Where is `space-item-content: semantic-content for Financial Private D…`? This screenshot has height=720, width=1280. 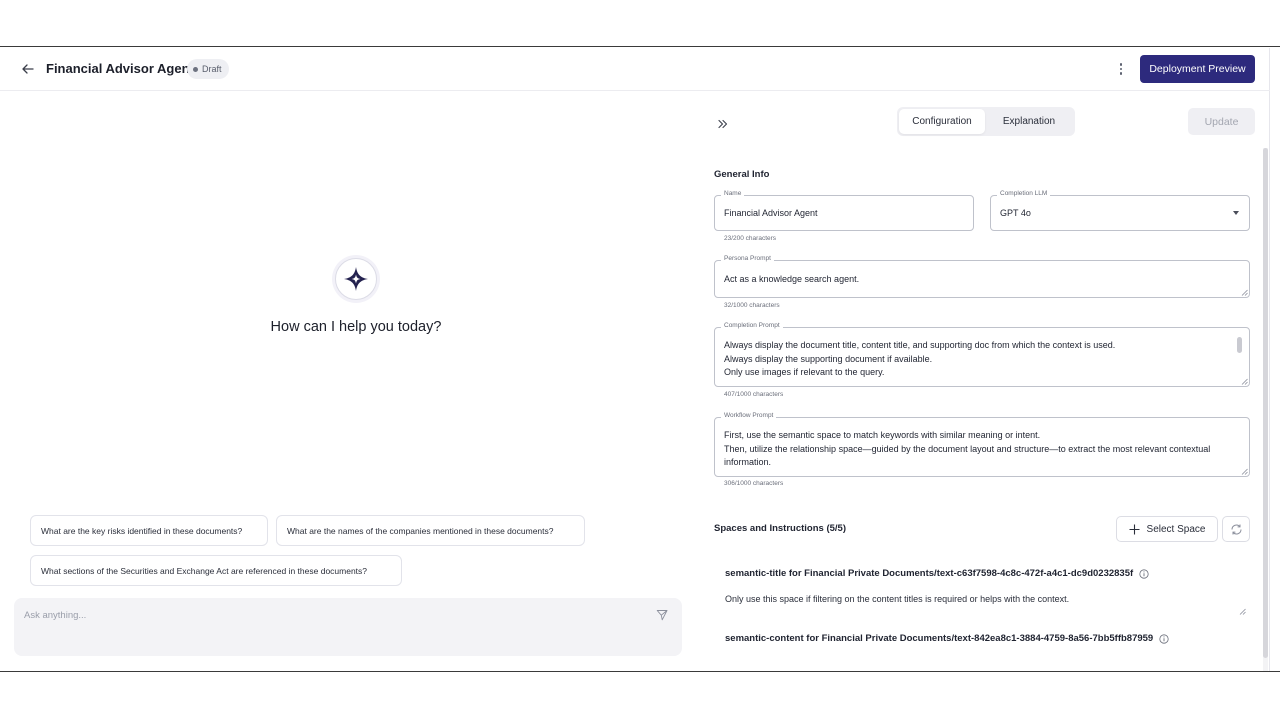 space-item-content: semantic-content for Financial Private D… is located at coordinates (947, 638).